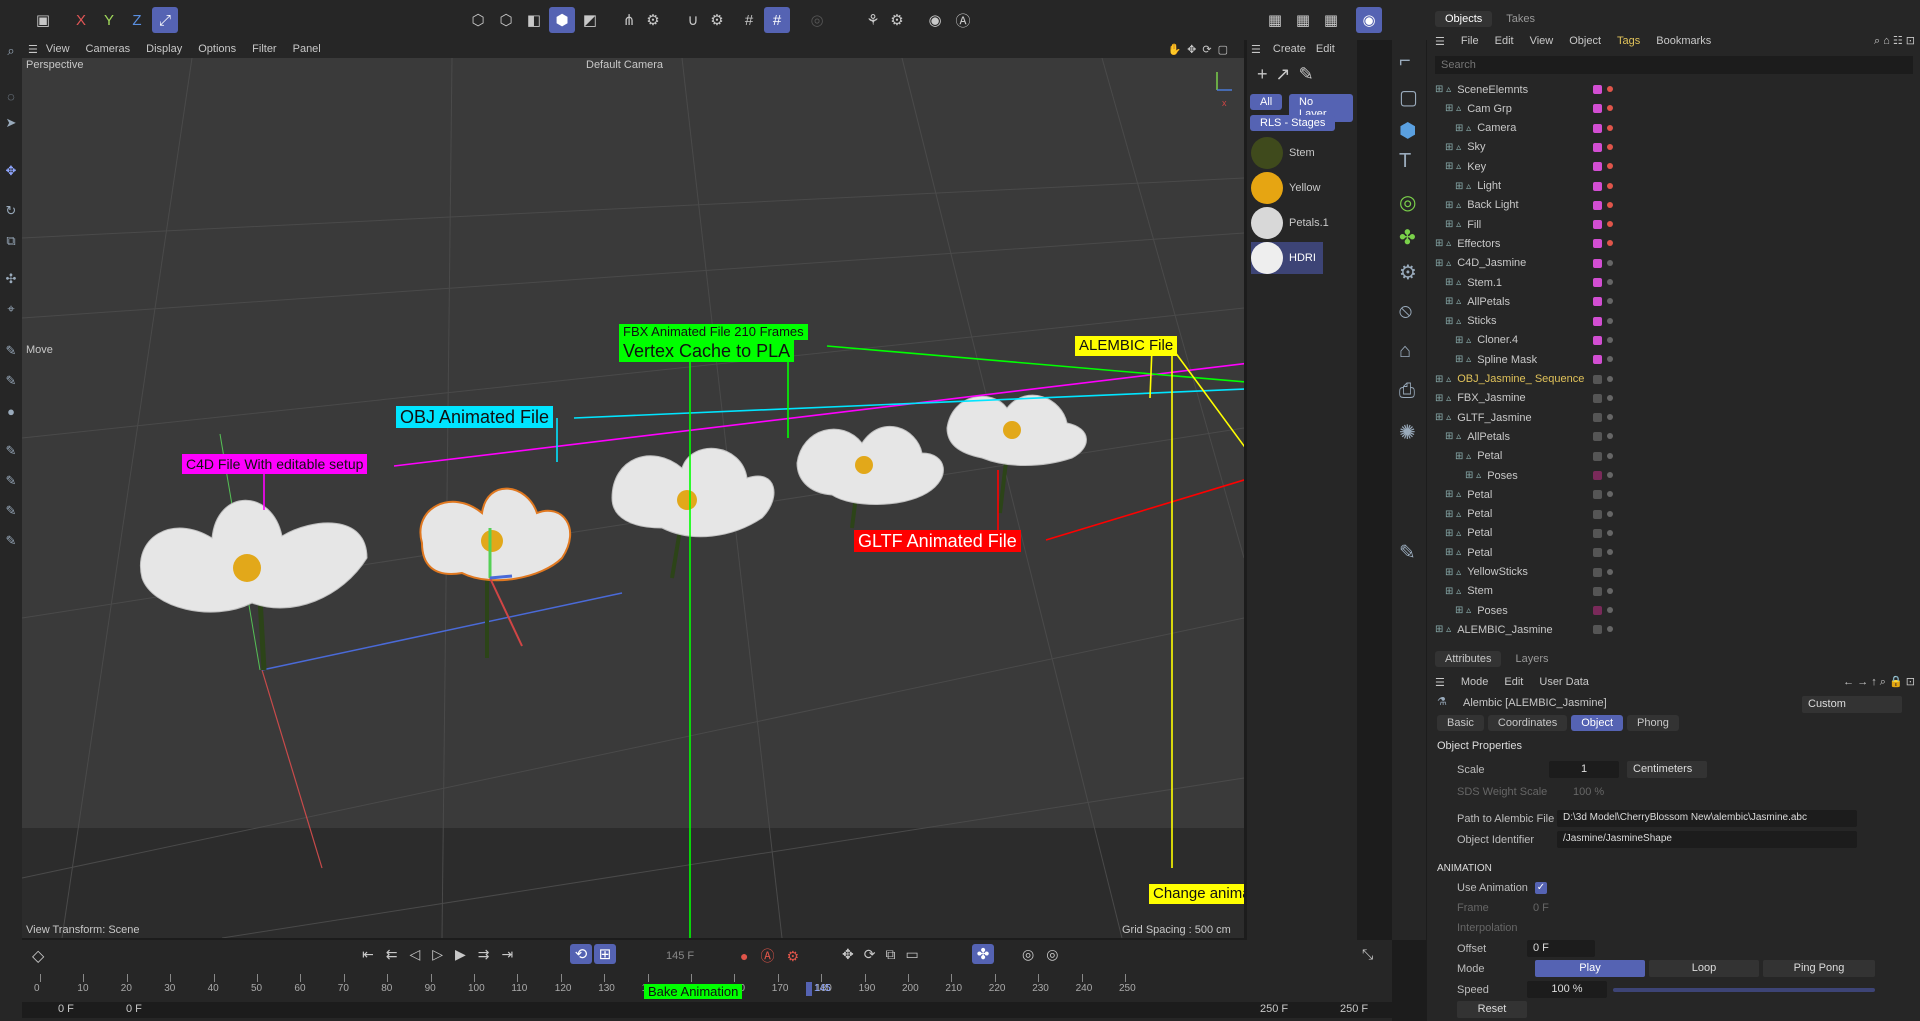 The height and width of the screenshot is (1021, 1920). What do you see at coordinates (1275, 20) in the screenshot?
I see `render-view-icon: ▦` at bounding box center [1275, 20].